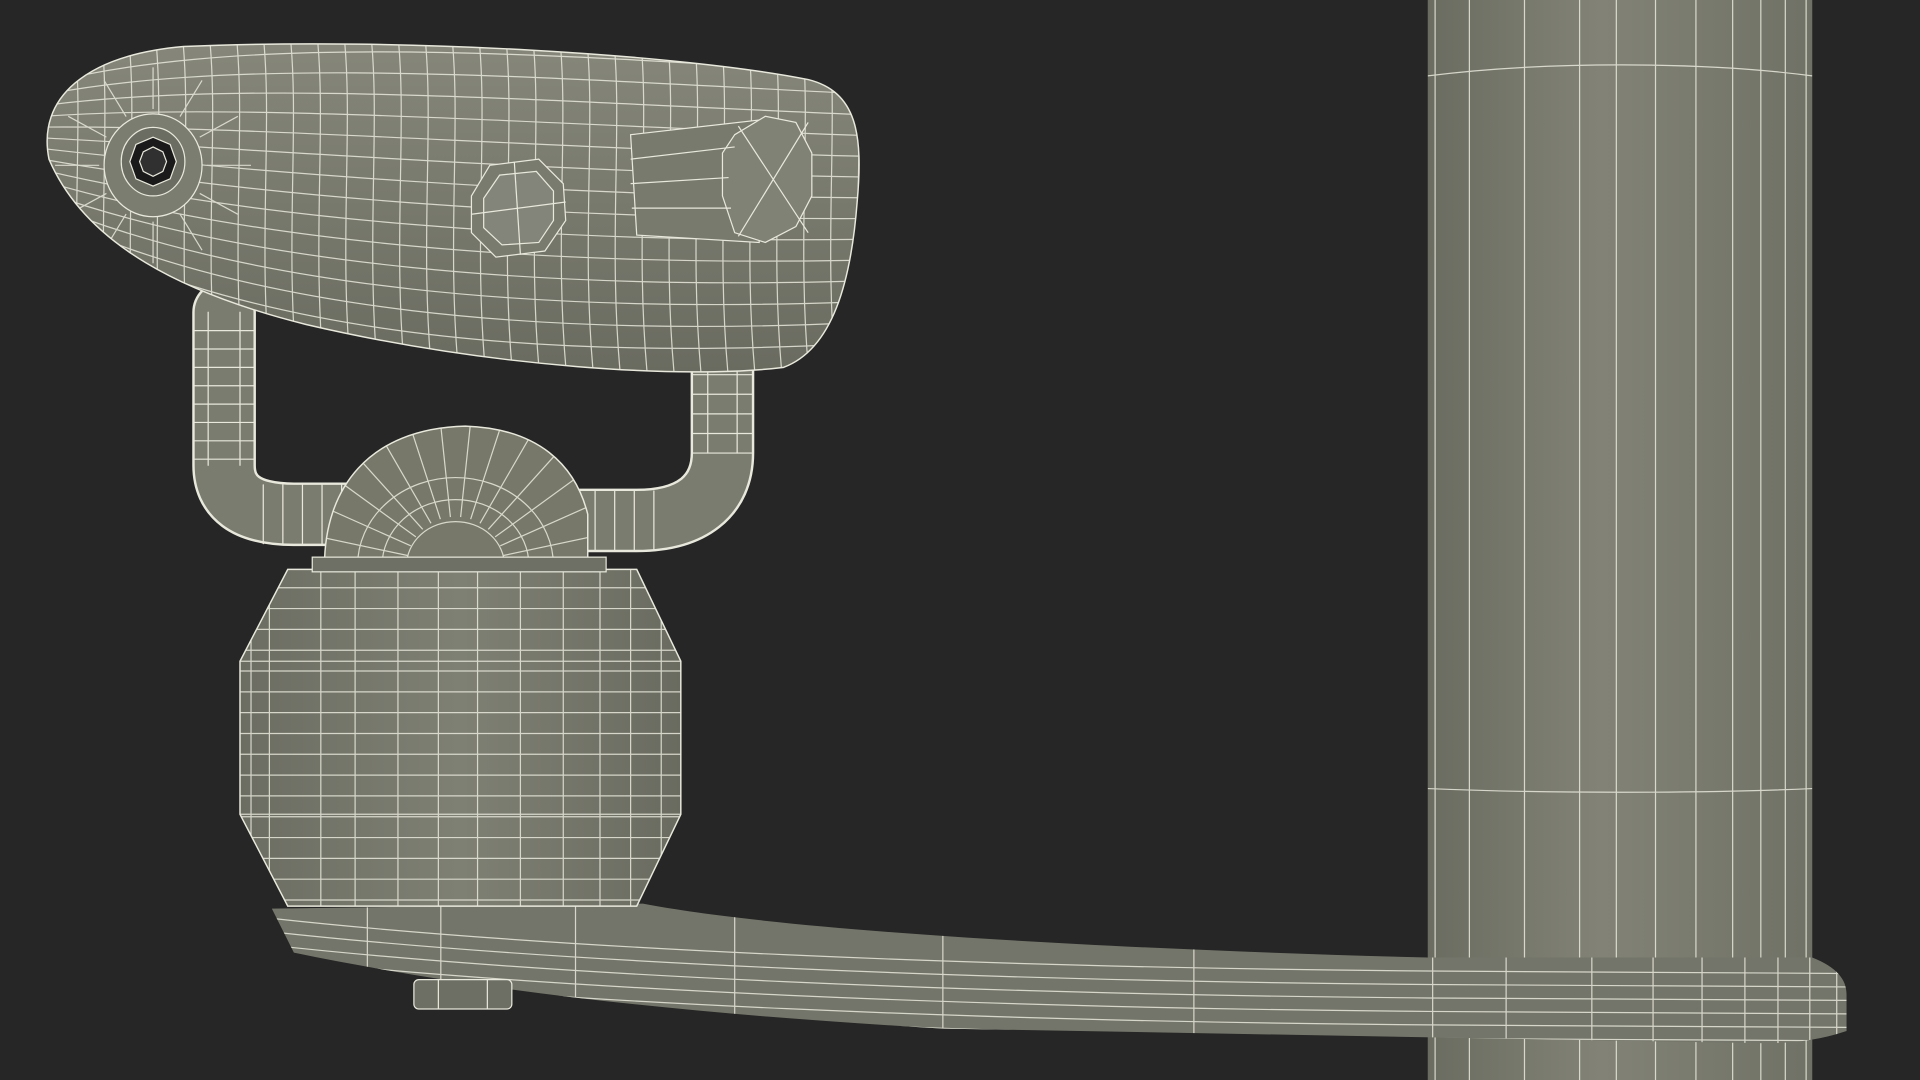  What do you see at coordinates (153, 165) in the screenshot?
I see `eyepiece` at bounding box center [153, 165].